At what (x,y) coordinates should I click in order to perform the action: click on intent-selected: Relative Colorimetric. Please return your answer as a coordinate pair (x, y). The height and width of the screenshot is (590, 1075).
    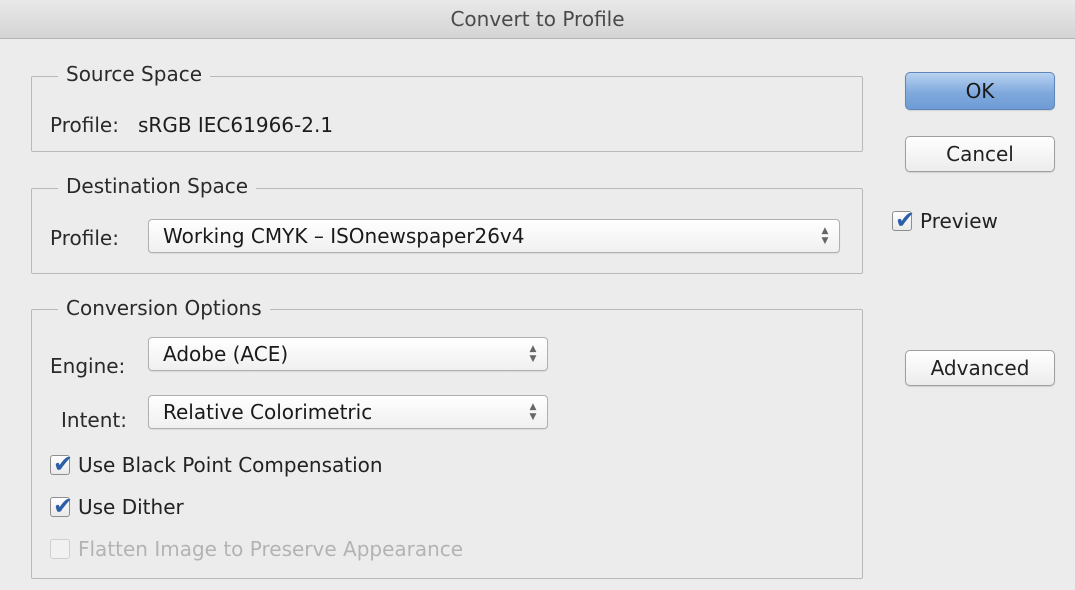
    Looking at the image, I should click on (268, 412).